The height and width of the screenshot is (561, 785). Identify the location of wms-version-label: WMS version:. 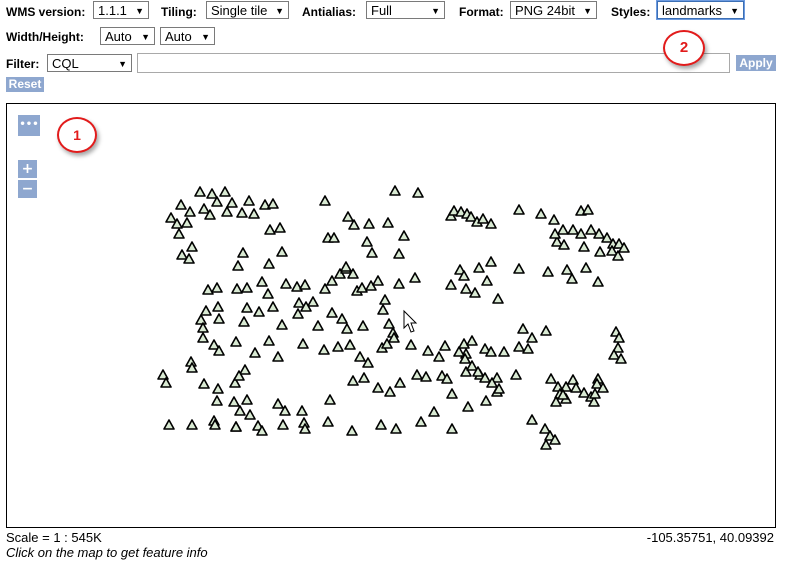
(46, 12).